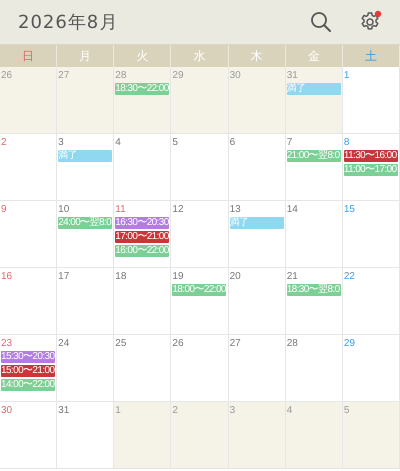 The height and width of the screenshot is (471, 400). Describe the element at coordinates (347, 142) in the screenshot. I see `day-number: 8` at that location.